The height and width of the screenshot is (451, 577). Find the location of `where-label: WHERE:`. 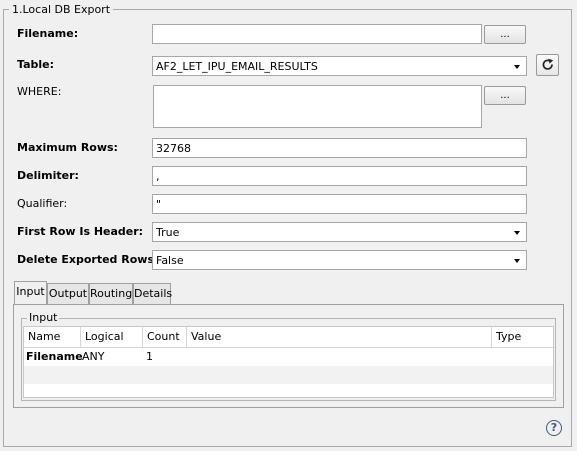

where-label: WHERE: is located at coordinates (39, 91).